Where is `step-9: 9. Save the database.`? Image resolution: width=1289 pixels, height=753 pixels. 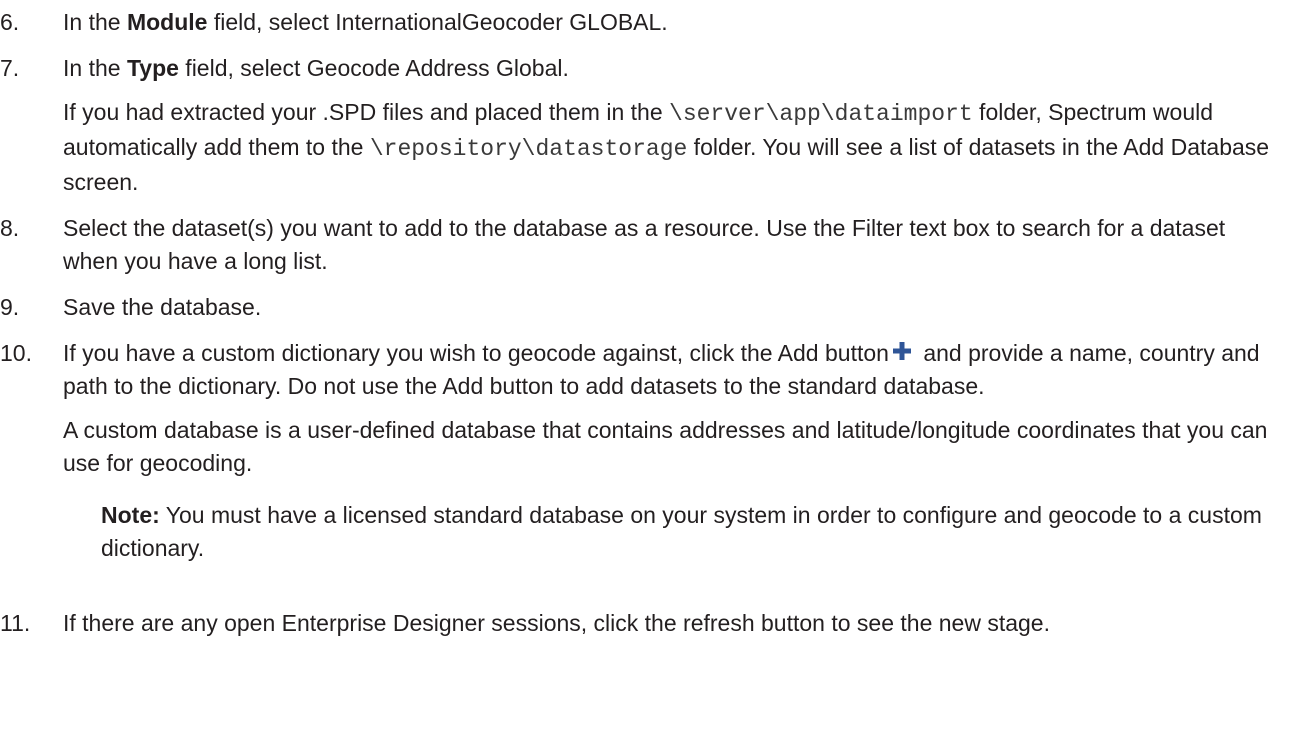 step-9: 9. Save the database. is located at coordinates (644, 307).